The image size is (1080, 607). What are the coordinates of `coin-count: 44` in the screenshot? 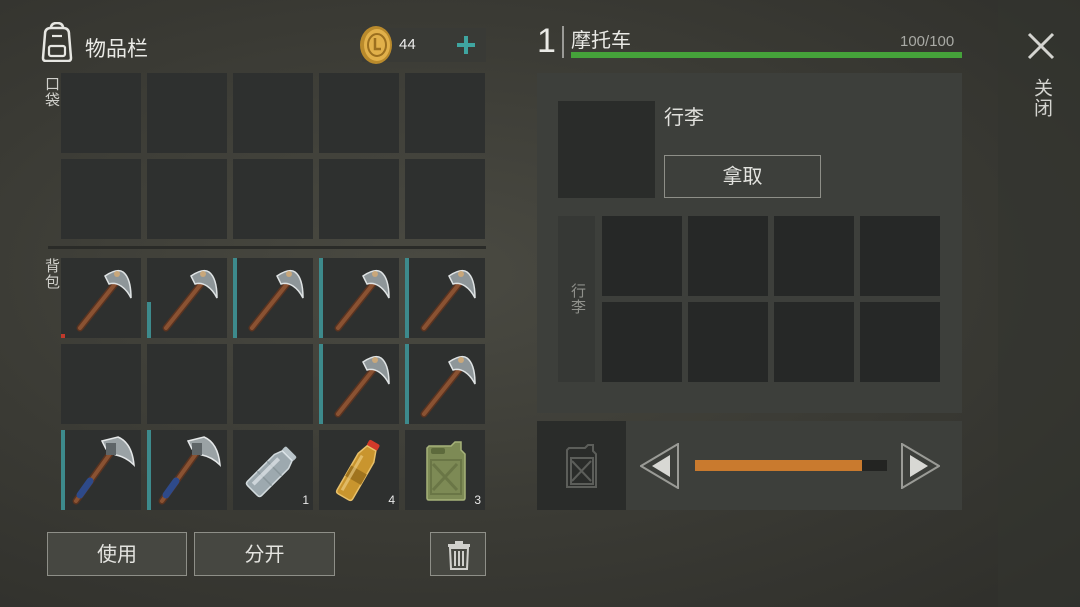 It's located at (407, 44).